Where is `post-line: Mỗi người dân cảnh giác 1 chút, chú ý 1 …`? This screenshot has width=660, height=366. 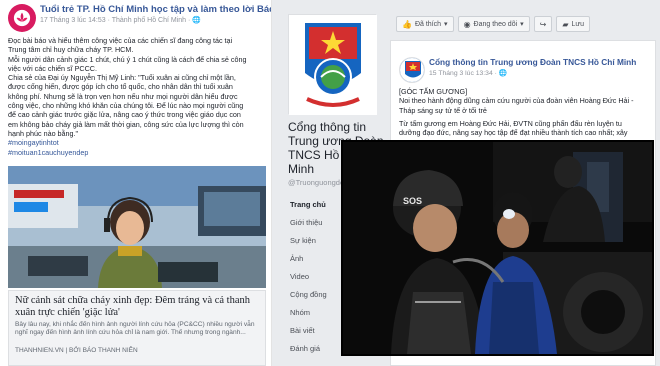
post-line: Mỗi người dân cảnh giác 1 chút, chú ý 1 … is located at coordinates (127, 59).